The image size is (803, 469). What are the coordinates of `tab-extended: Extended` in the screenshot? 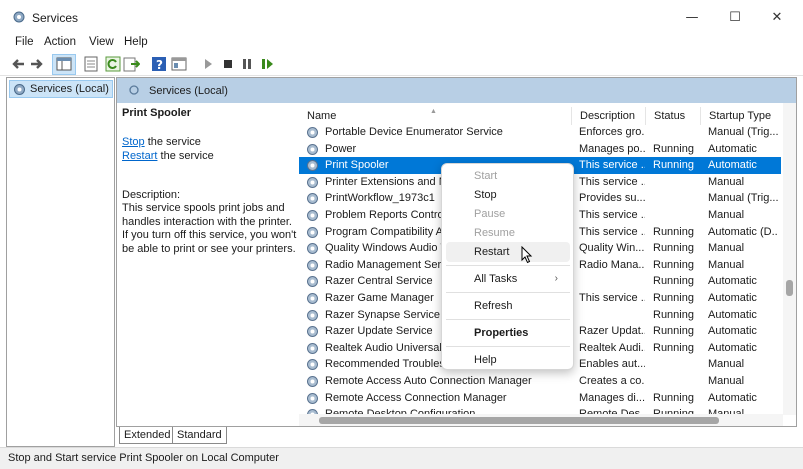 It's located at (147, 435).